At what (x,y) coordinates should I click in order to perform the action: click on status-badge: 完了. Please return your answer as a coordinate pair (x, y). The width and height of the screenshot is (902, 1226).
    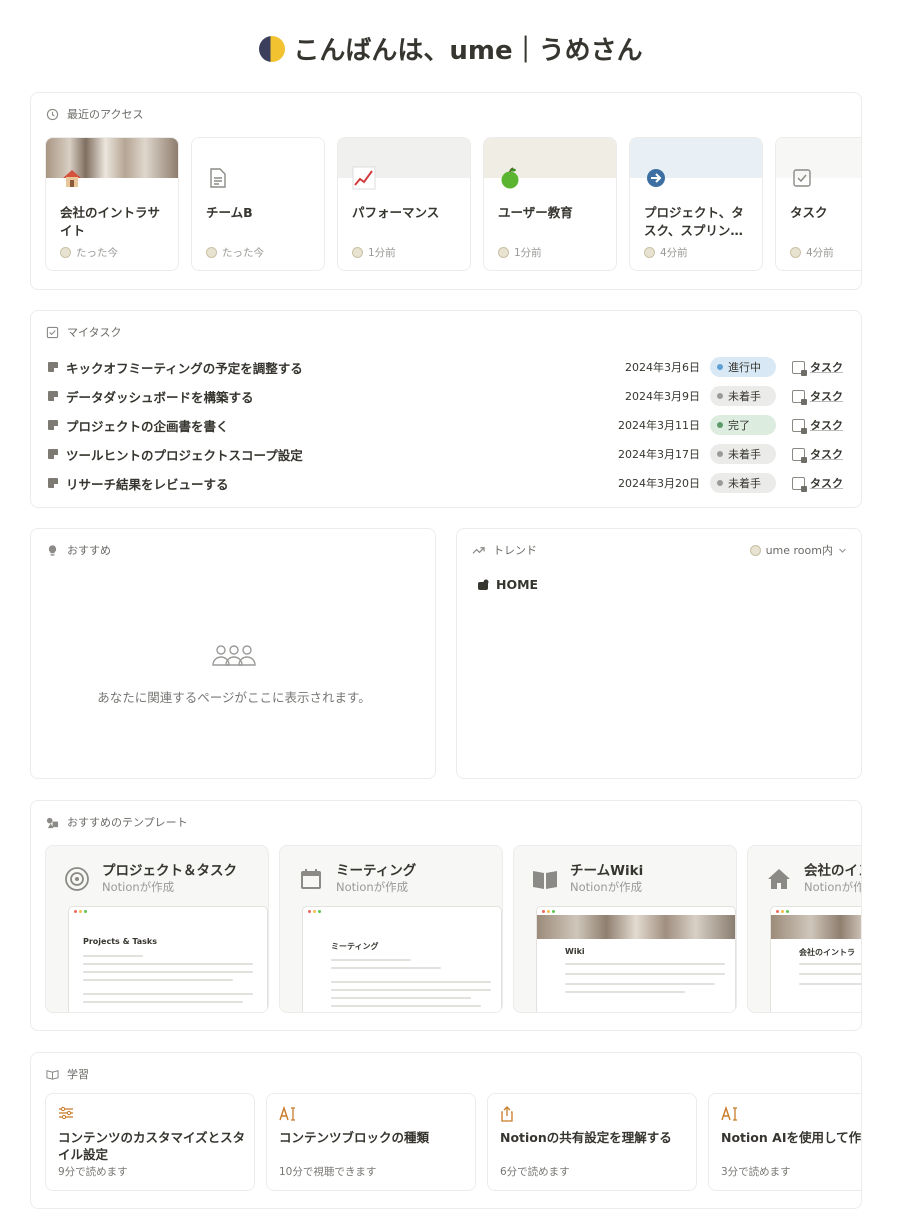
    Looking at the image, I should click on (743, 425).